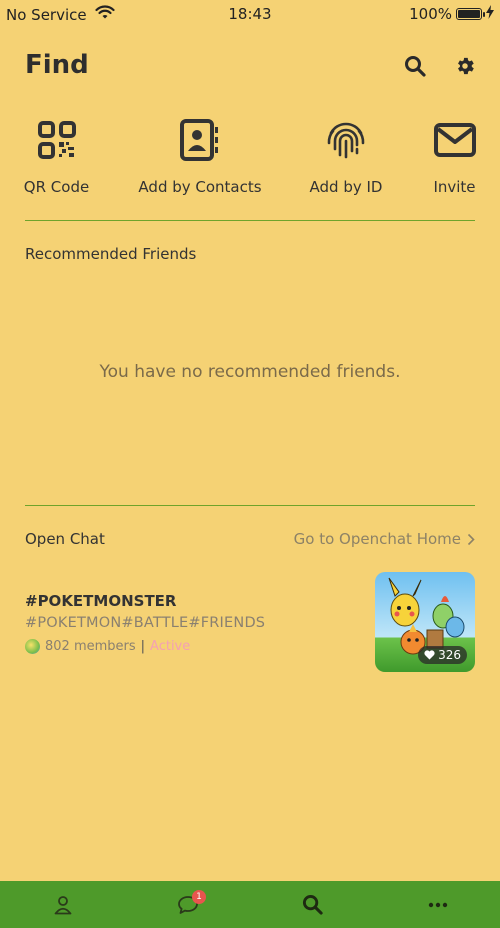 This screenshot has width=500, height=928. Describe the element at coordinates (470, 14) in the screenshot. I see `battery-icon` at that location.